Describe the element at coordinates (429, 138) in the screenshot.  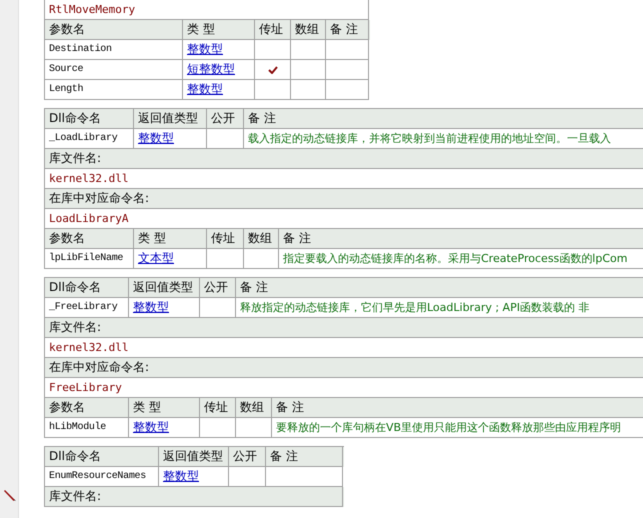
I see `remark-text: 载入指定的动态链接库，并将它映射到当前进程使用的地址空间。一旦载入` at that location.